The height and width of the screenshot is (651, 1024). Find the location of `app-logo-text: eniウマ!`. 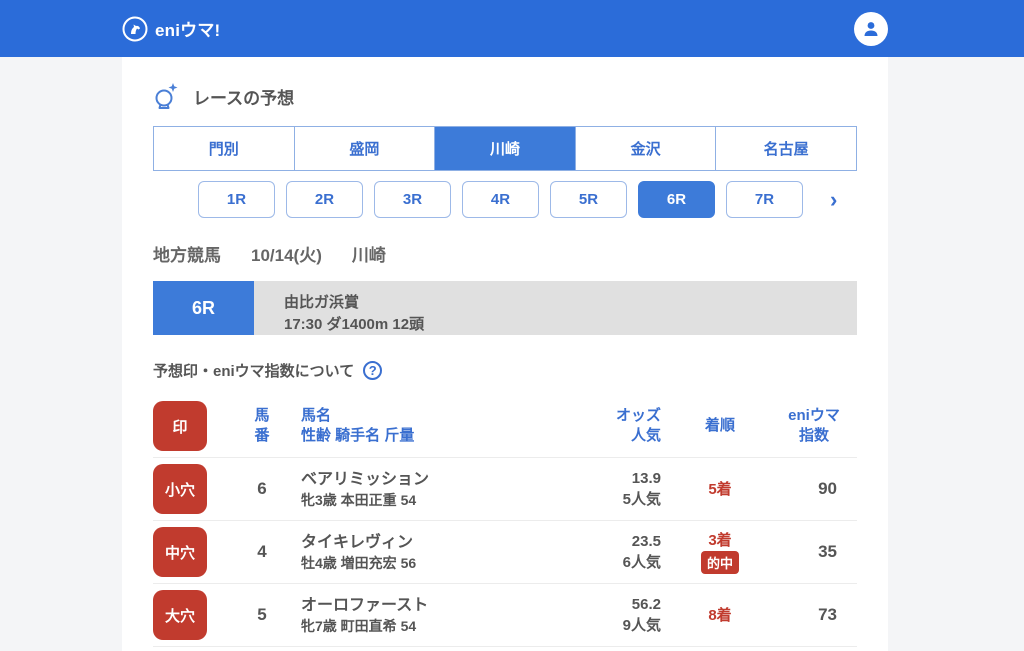

app-logo-text: eniウマ! is located at coordinates (188, 30).